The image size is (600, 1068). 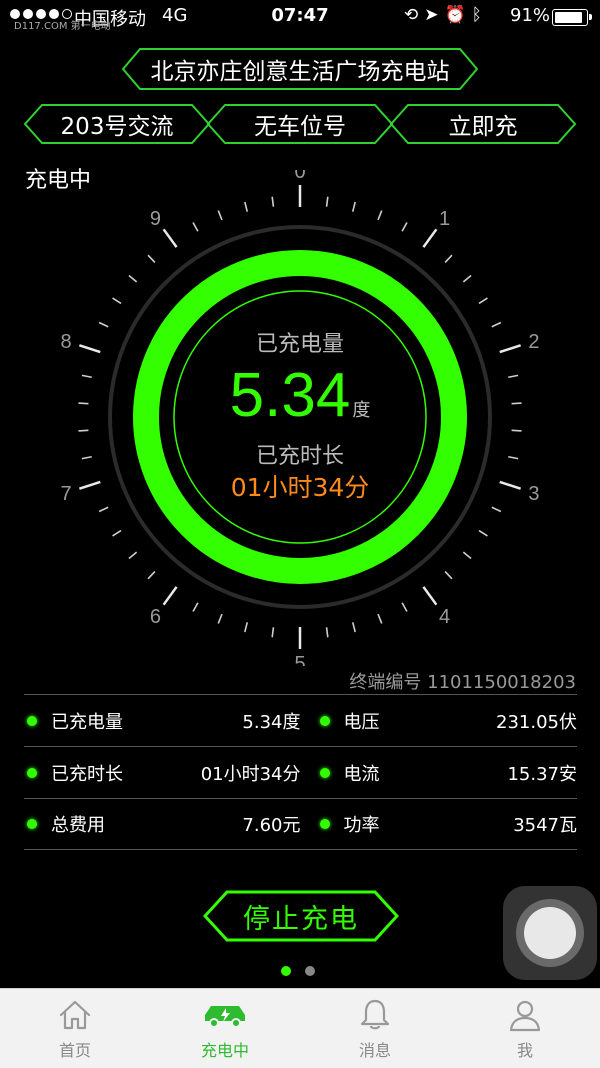 I want to click on detail-value: 3547瓦, so click(x=545, y=825).